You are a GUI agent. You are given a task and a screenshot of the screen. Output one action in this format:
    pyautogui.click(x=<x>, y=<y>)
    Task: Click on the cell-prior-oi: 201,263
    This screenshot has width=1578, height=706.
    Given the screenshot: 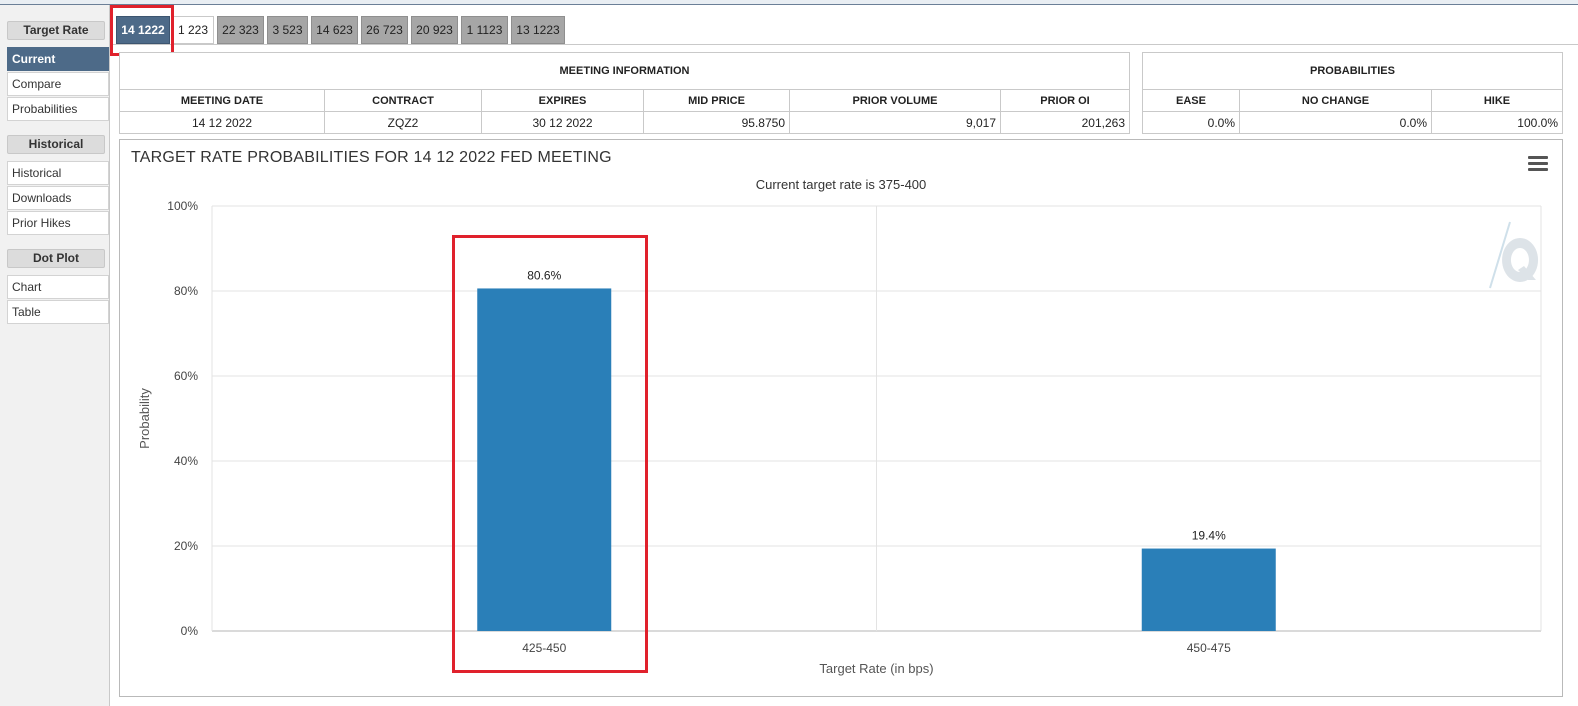 What is the action you would take?
    pyautogui.click(x=1065, y=122)
    